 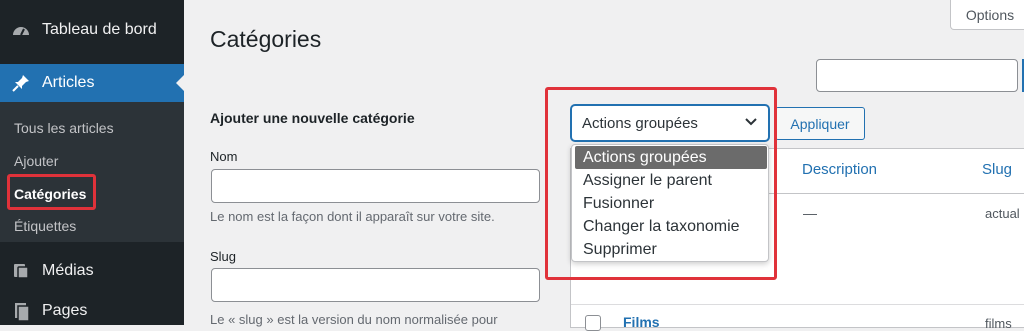 I want to click on name-field, so click(x=375, y=186).